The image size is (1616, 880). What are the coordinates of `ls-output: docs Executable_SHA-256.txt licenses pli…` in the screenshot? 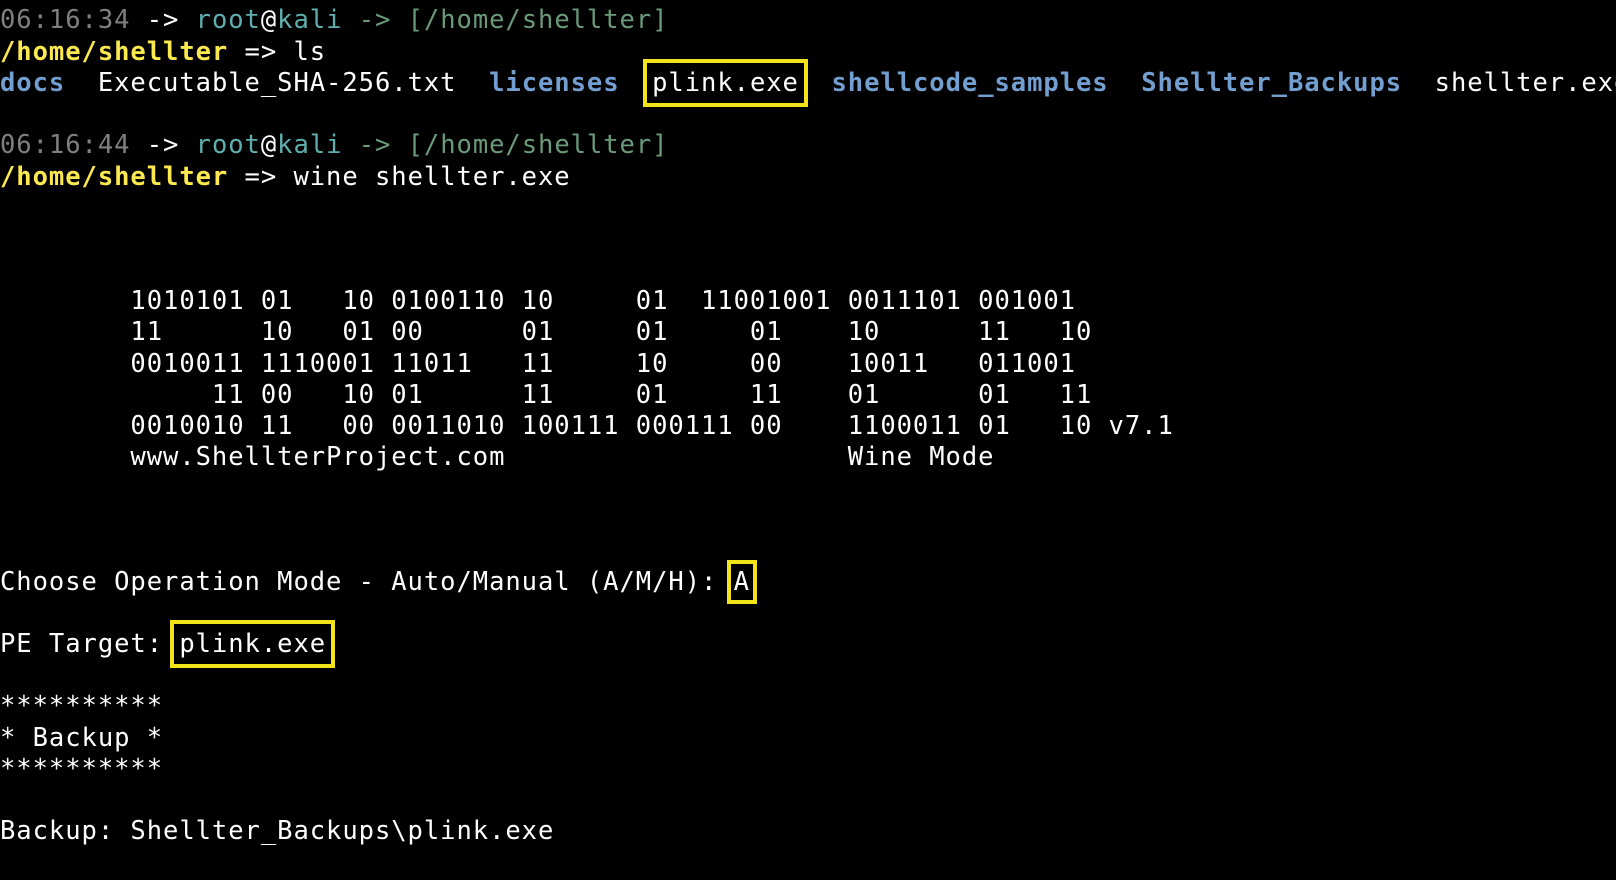 It's located at (808, 83).